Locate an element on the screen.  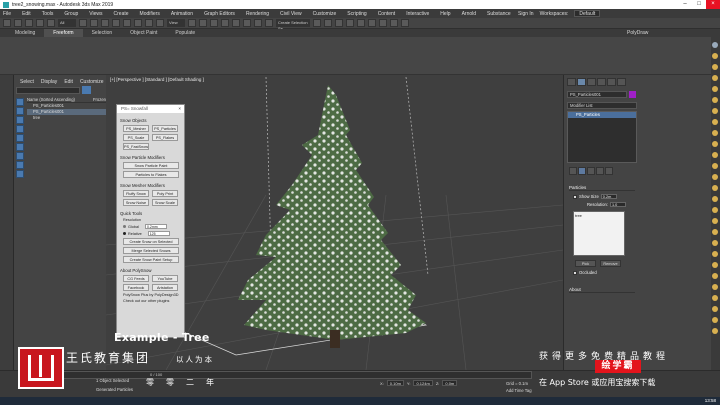
helpers-filter-icon is located at coordinates (20, 138).